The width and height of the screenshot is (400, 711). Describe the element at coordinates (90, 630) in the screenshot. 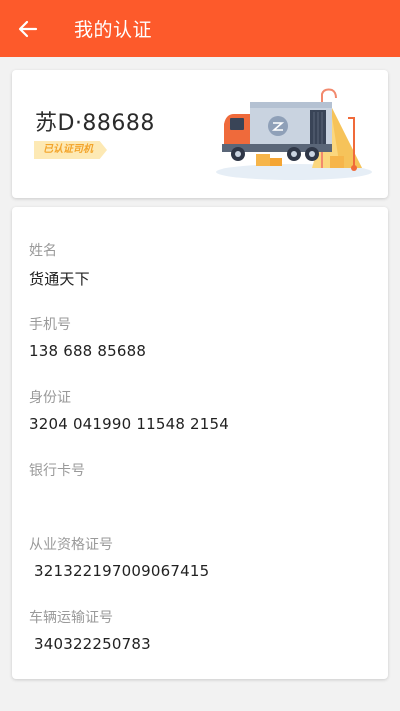

I see `transport-cert-field: 车辆运输证号 340322250783` at that location.